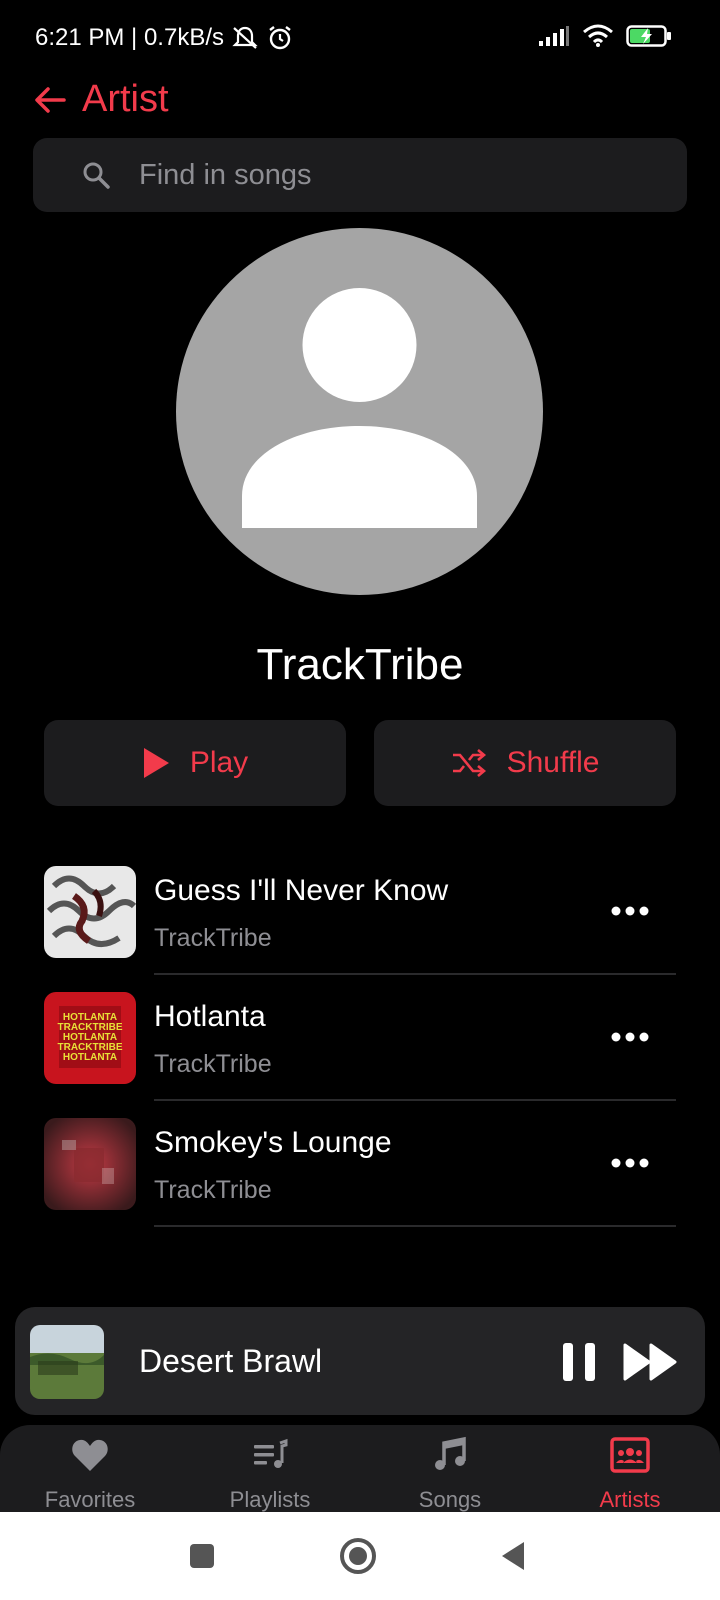  What do you see at coordinates (630, 1455) in the screenshot?
I see `artists-icon` at bounding box center [630, 1455].